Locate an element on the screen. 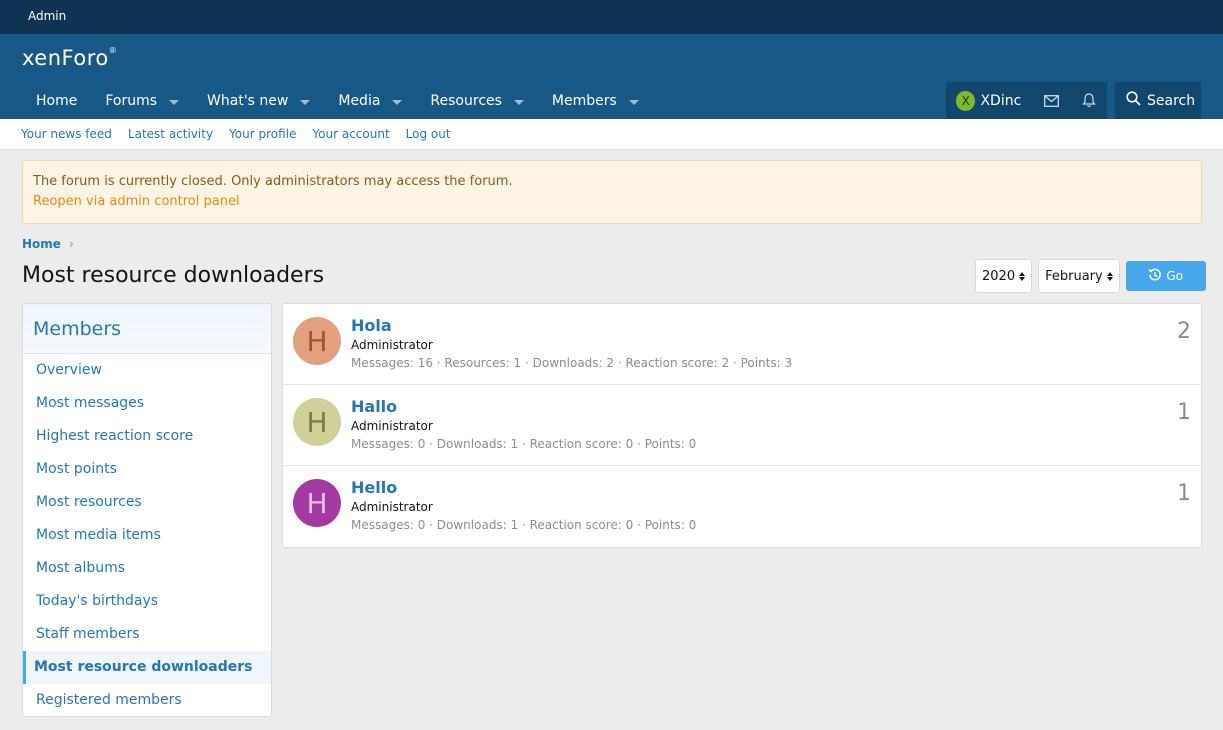  user-name: XDinc is located at coordinates (1006, 101).